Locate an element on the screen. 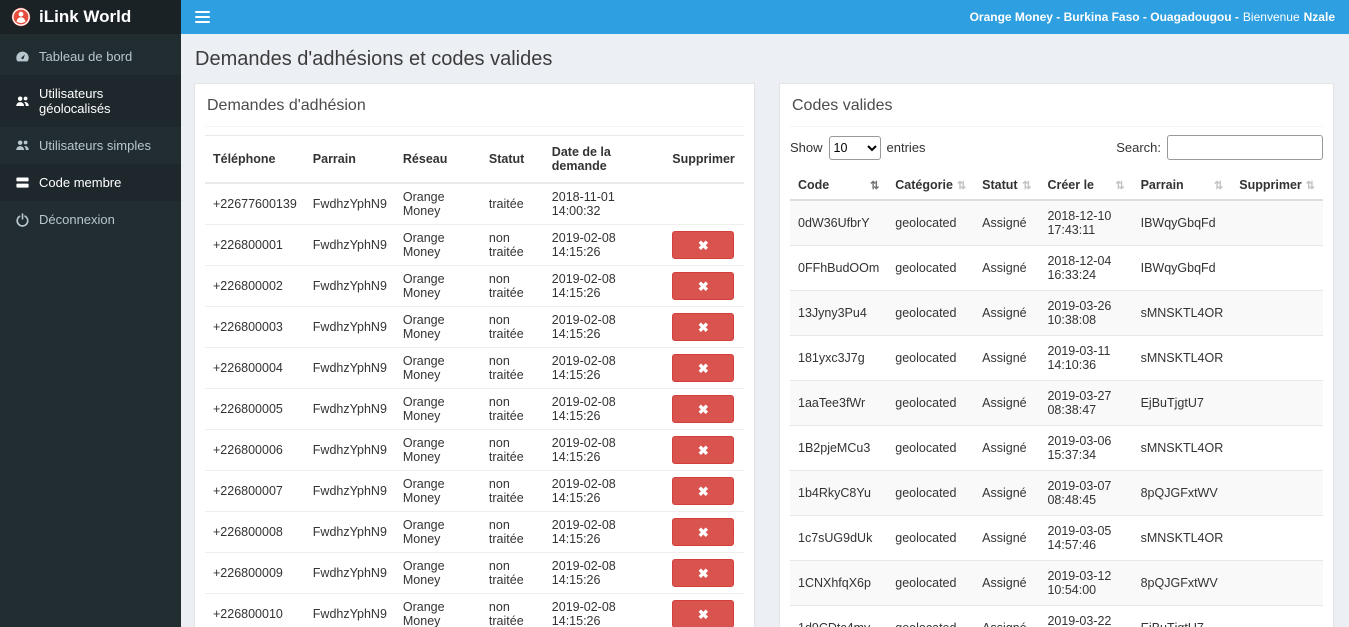  search-control: Search: is located at coordinates (1219, 147).